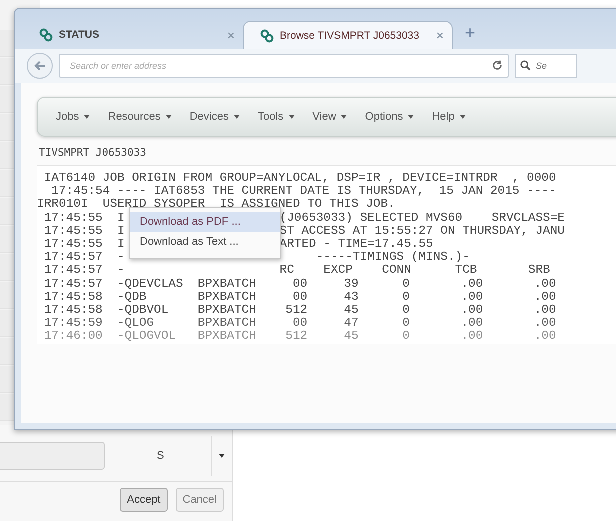 The image size is (616, 521). What do you see at coordinates (52, 456) in the screenshot?
I see `input-field` at bounding box center [52, 456].